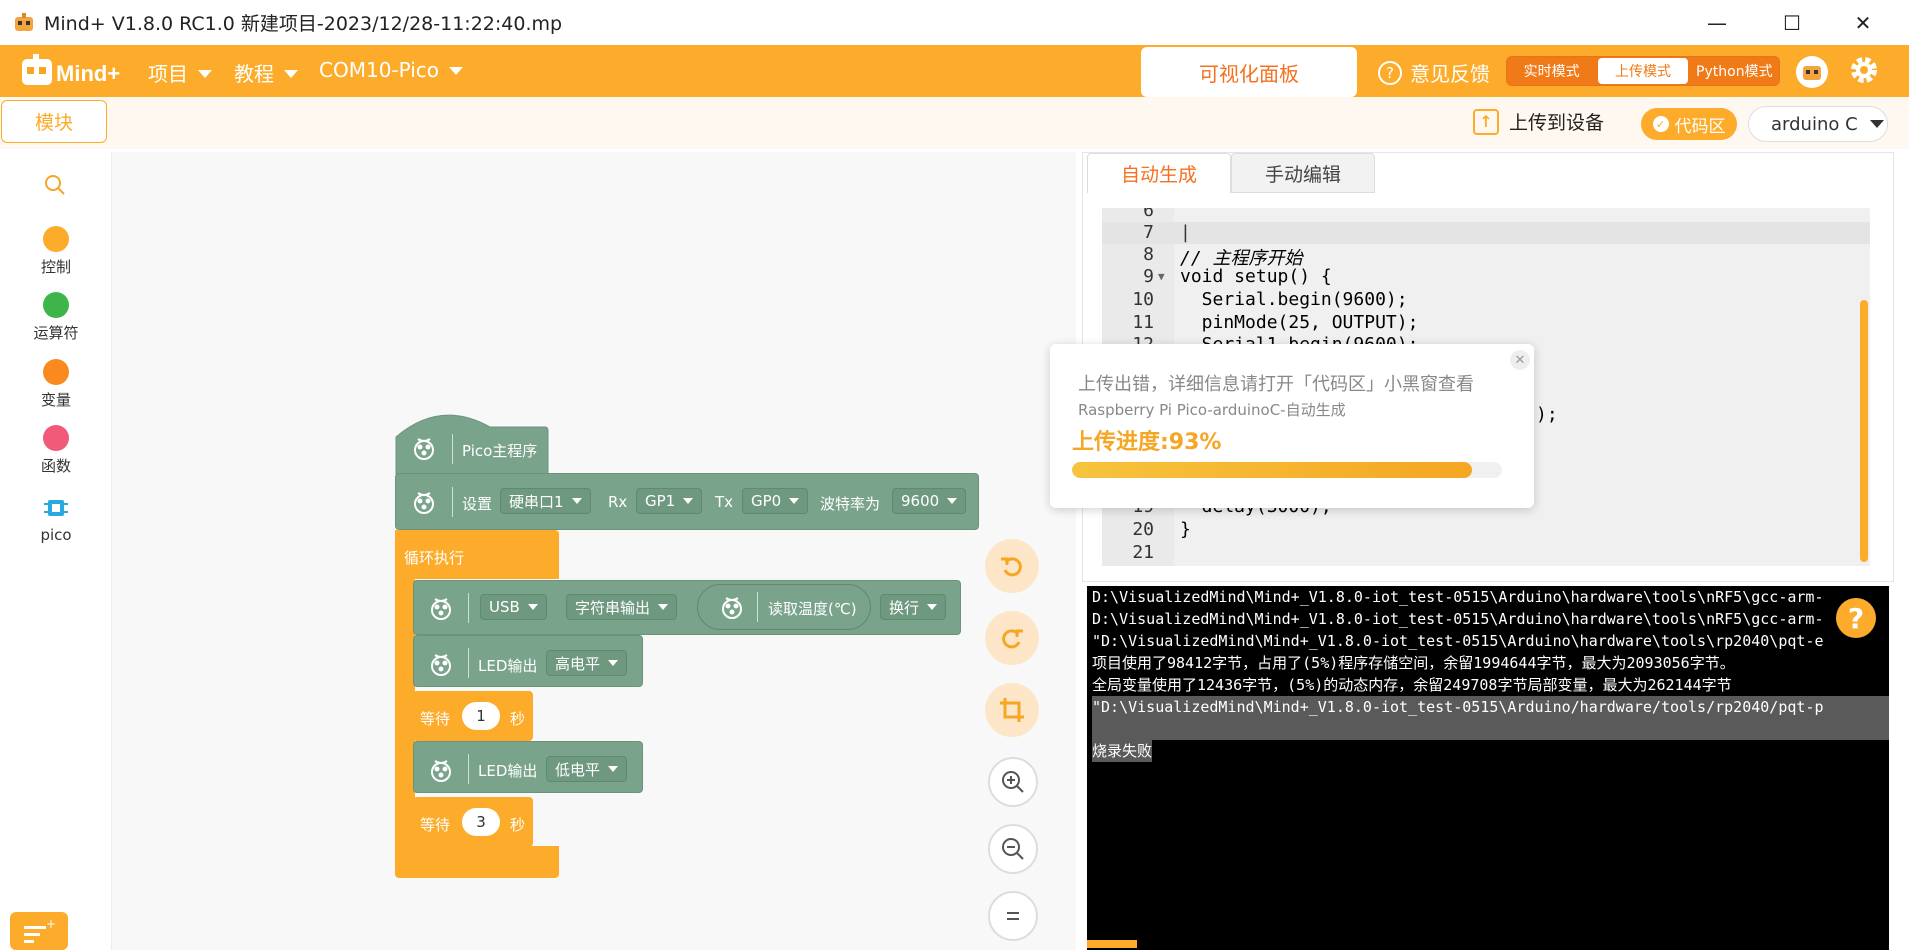 This screenshot has width=1909, height=950. What do you see at coordinates (1717, 22) in the screenshot?
I see `minimize-button: —` at bounding box center [1717, 22].